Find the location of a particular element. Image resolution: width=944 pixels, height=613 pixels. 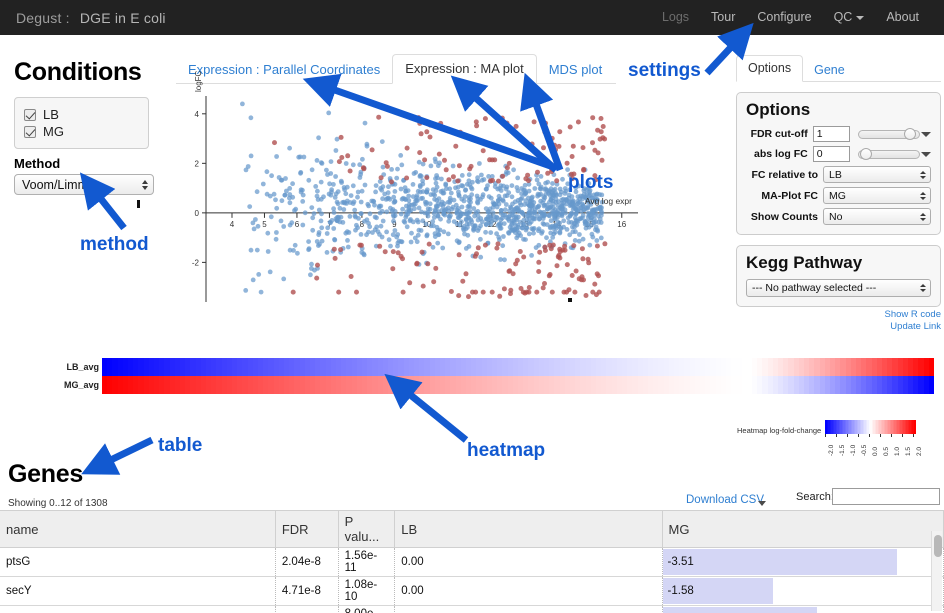

abs-logfc-row: abs log FC 0 is located at coordinates (838, 154).